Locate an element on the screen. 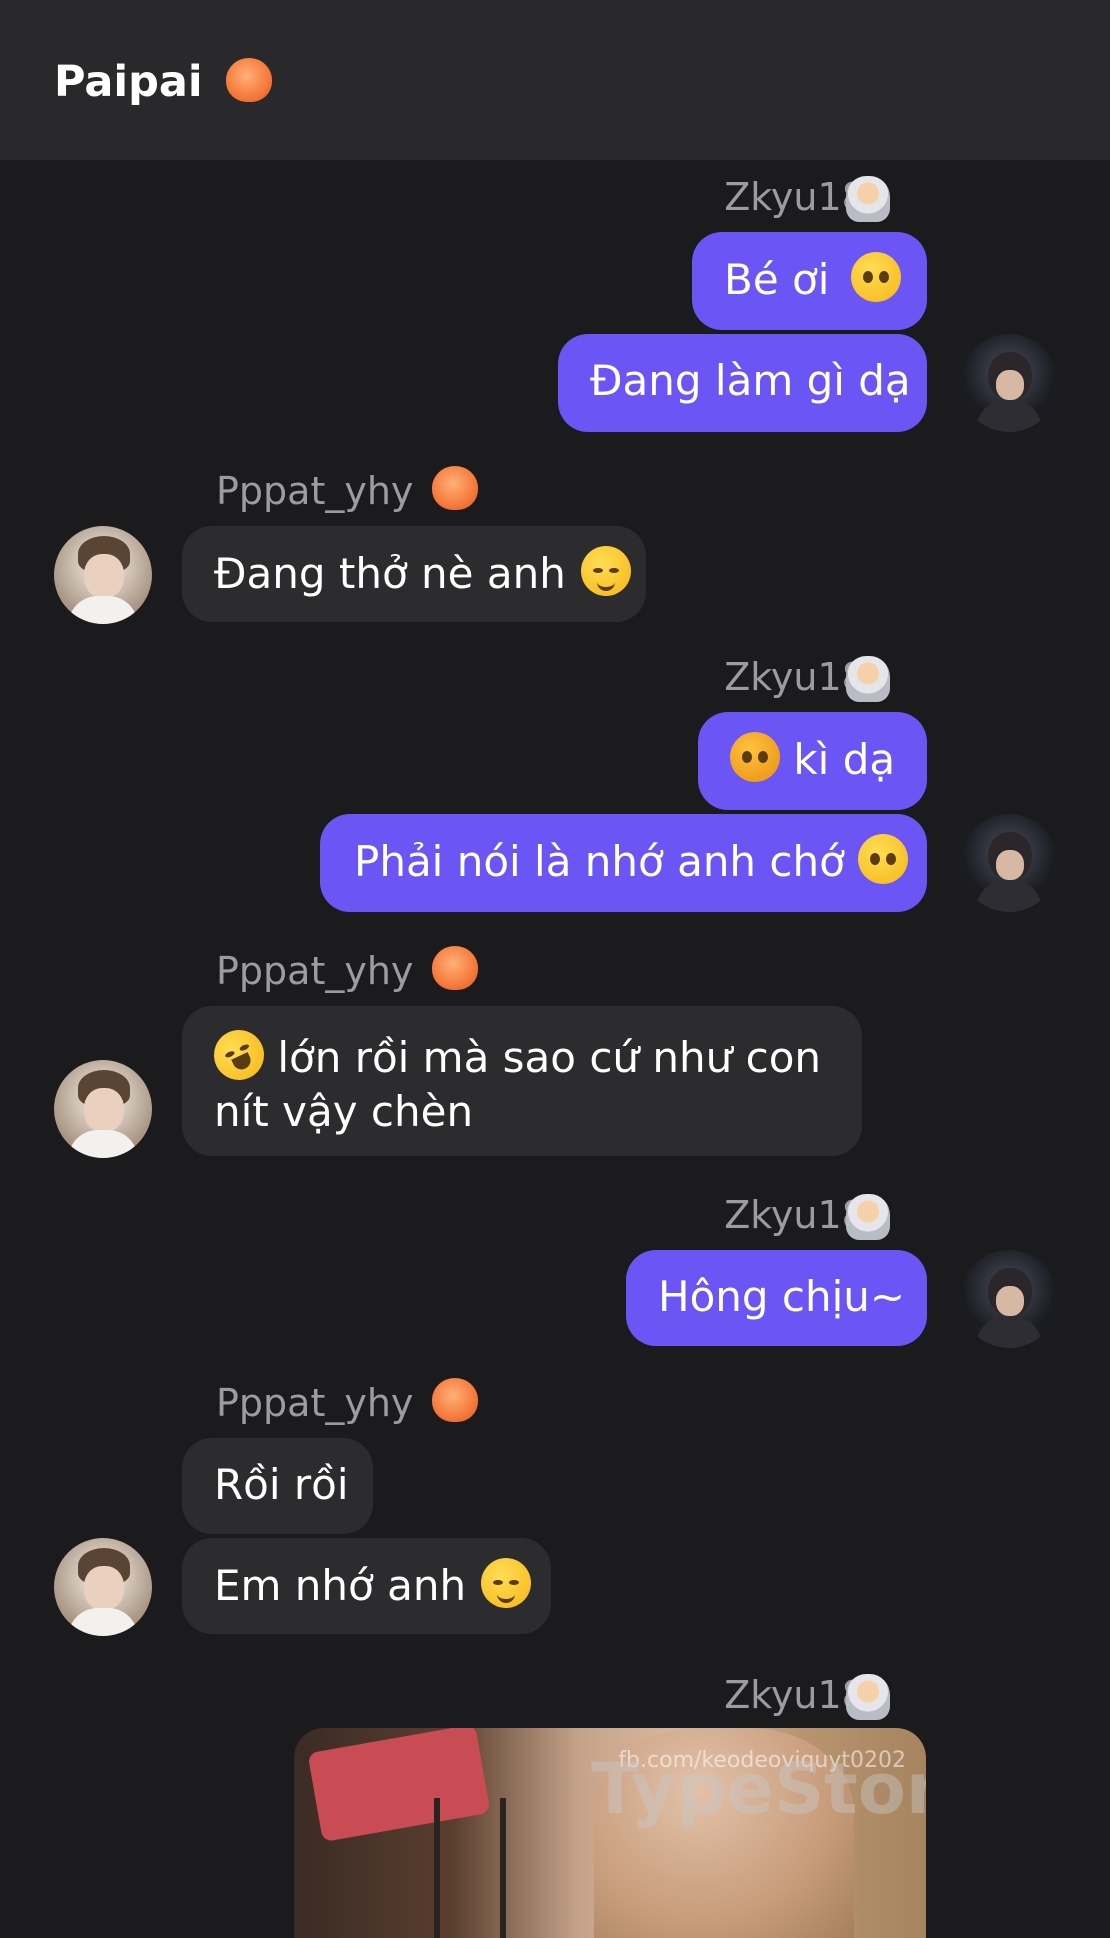  rofl-face-icon is located at coordinates (239, 1055).